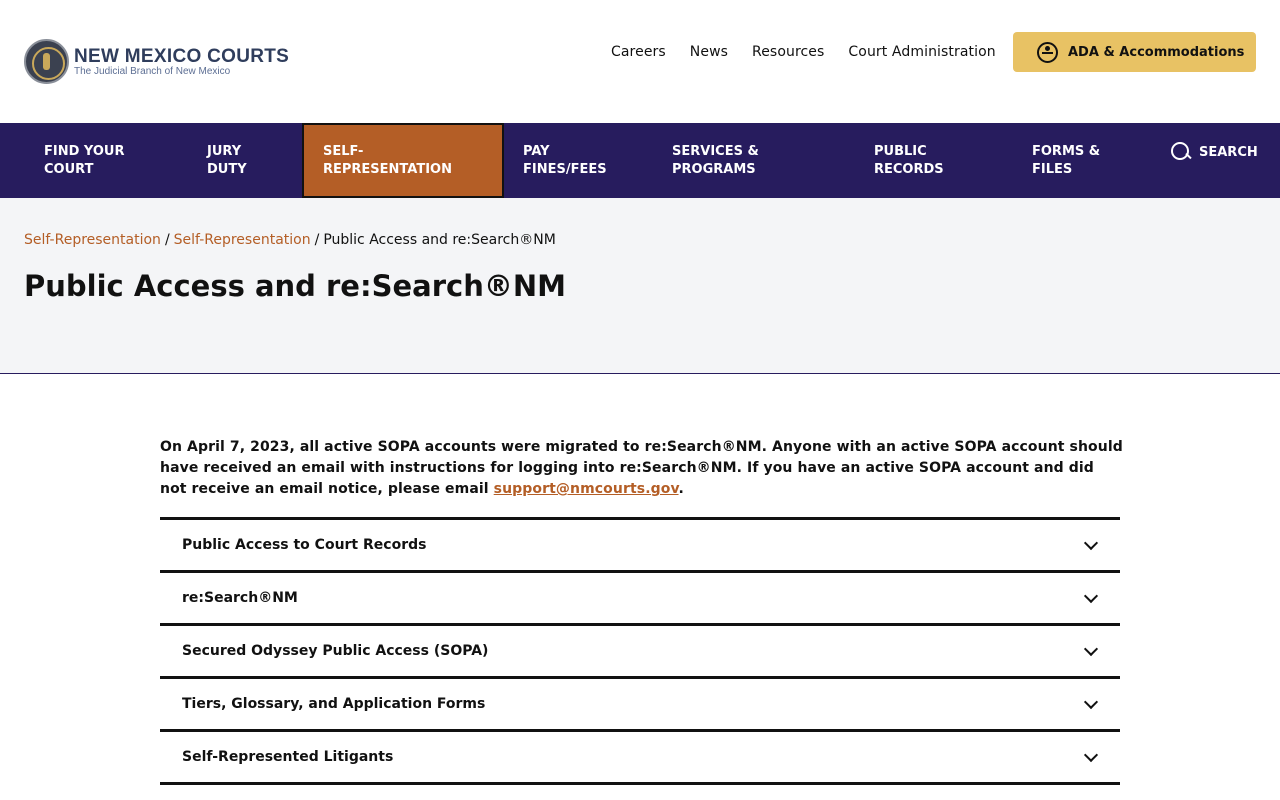 The height and width of the screenshot is (800, 1280). Describe the element at coordinates (92, 240) in the screenshot. I see `breadcrumb-link-self-representation: Self-Representation` at that location.